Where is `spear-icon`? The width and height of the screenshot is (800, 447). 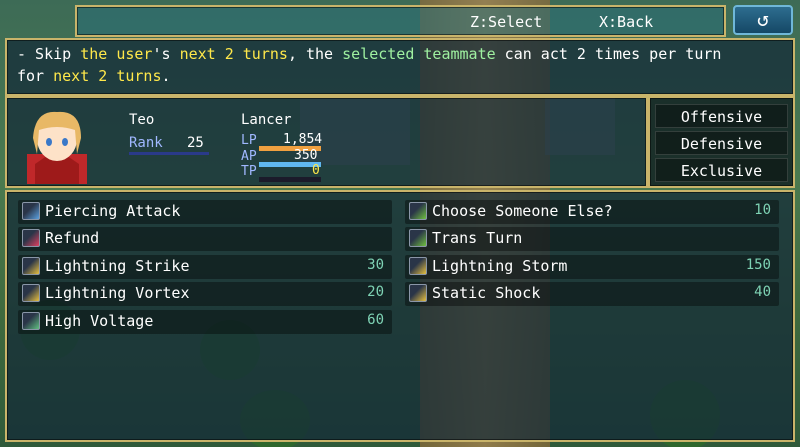 spear-icon is located at coordinates (31, 211).